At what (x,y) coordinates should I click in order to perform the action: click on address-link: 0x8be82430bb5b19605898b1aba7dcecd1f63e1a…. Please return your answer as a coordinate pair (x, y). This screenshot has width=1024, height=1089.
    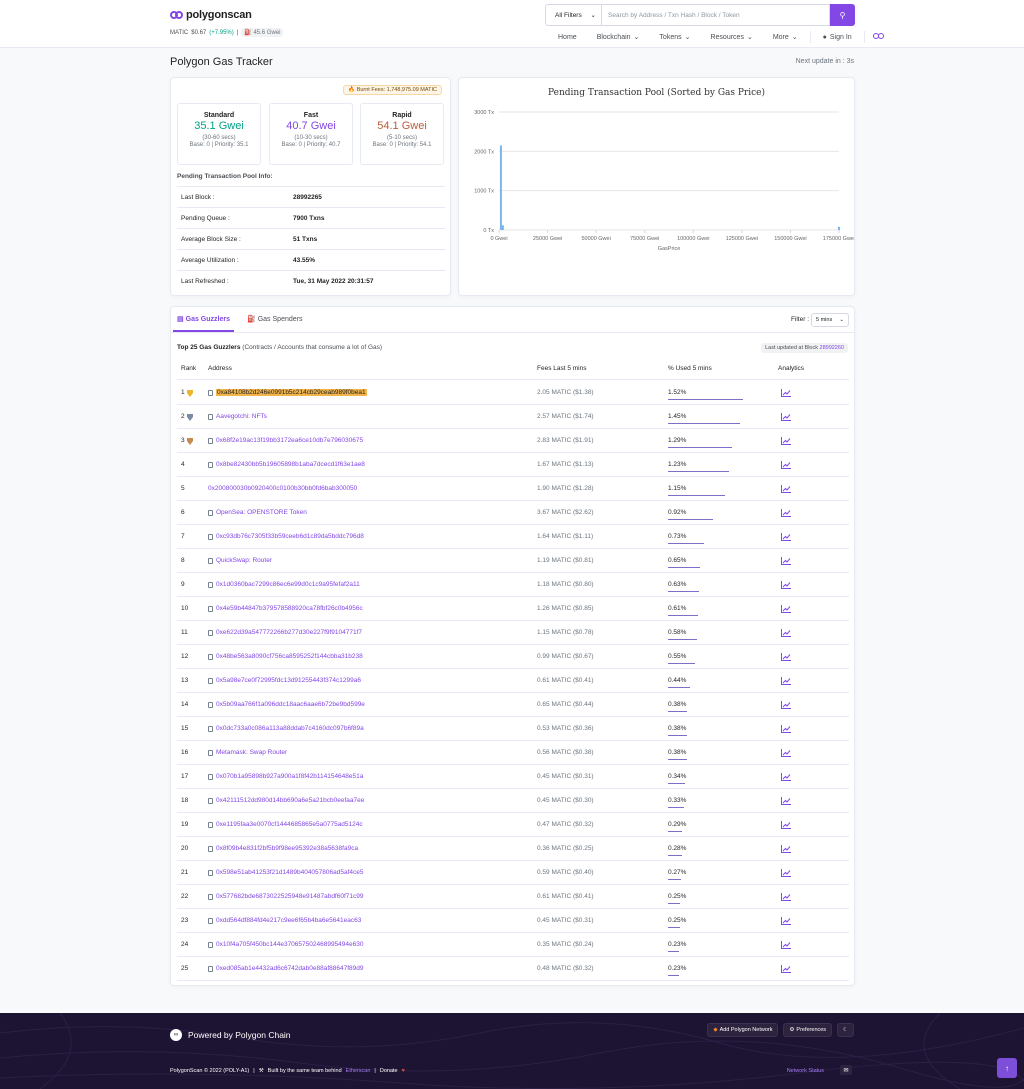
    Looking at the image, I should click on (290, 464).